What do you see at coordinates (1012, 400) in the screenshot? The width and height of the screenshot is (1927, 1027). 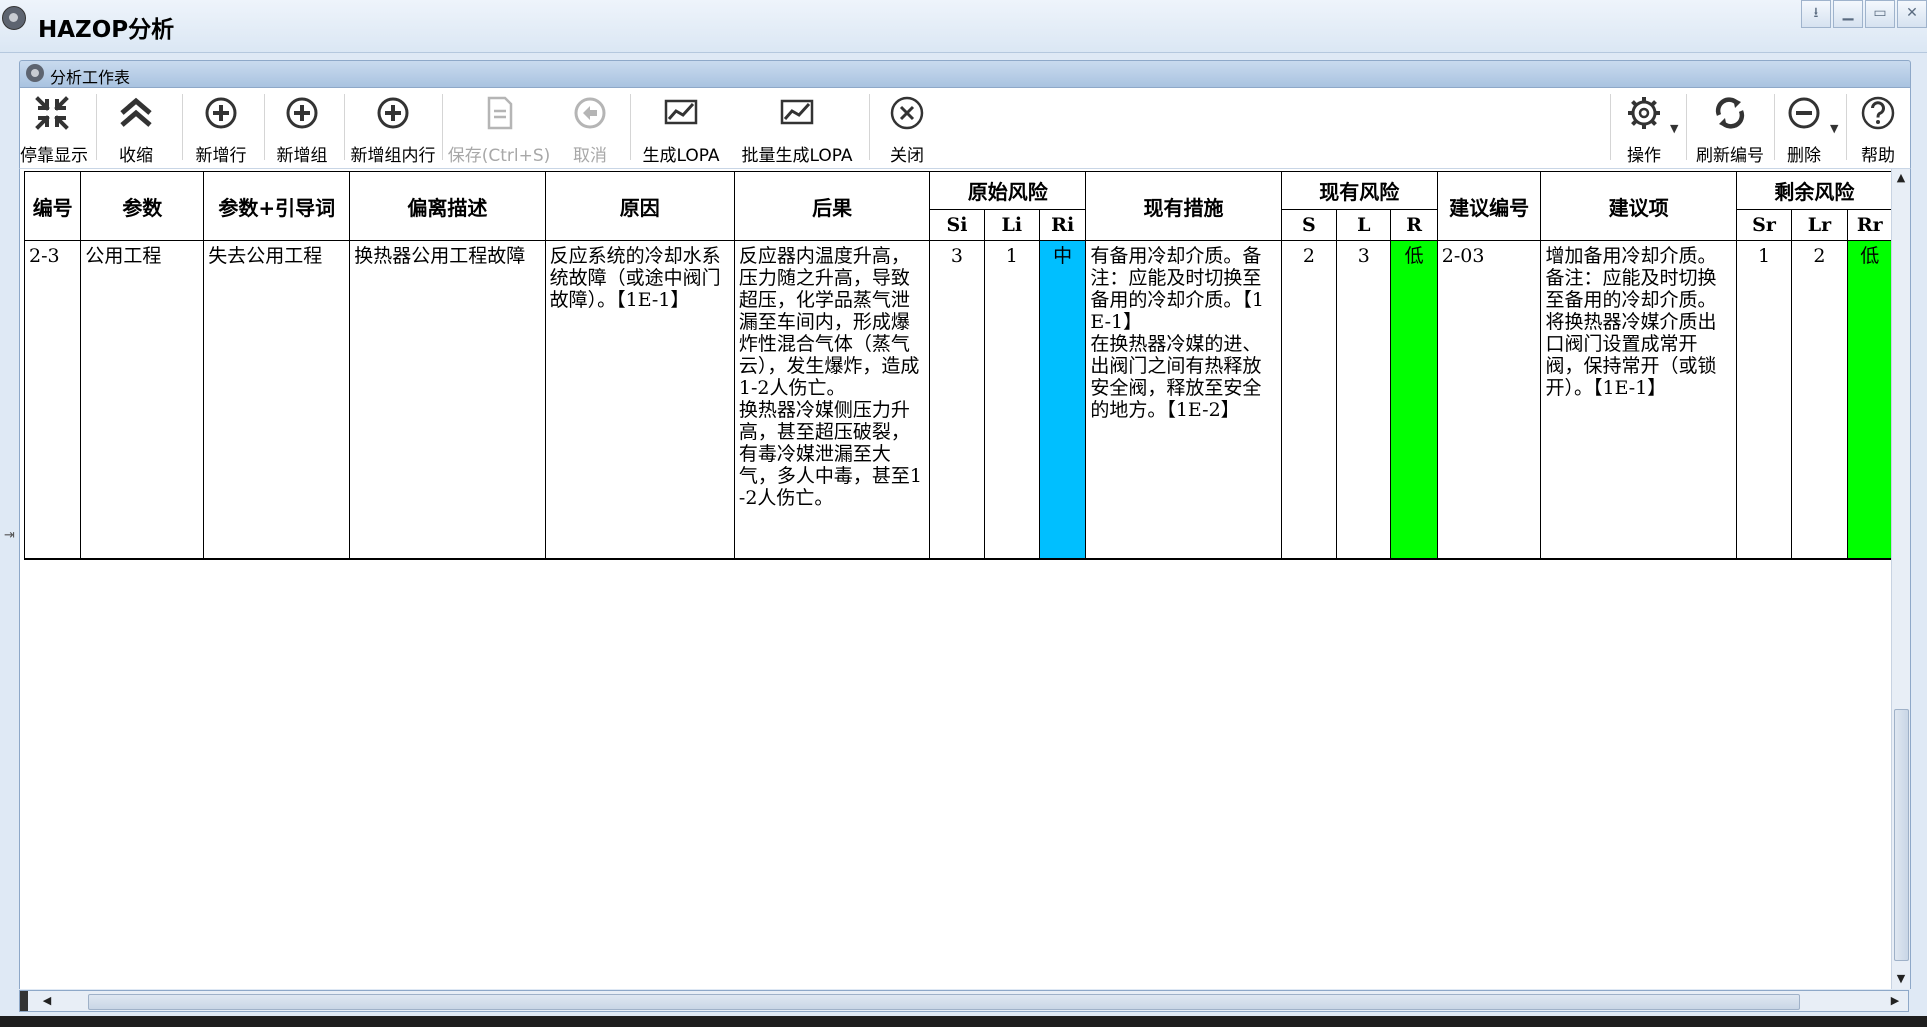 I see `cell-li: 1` at bounding box center [1012, 400].